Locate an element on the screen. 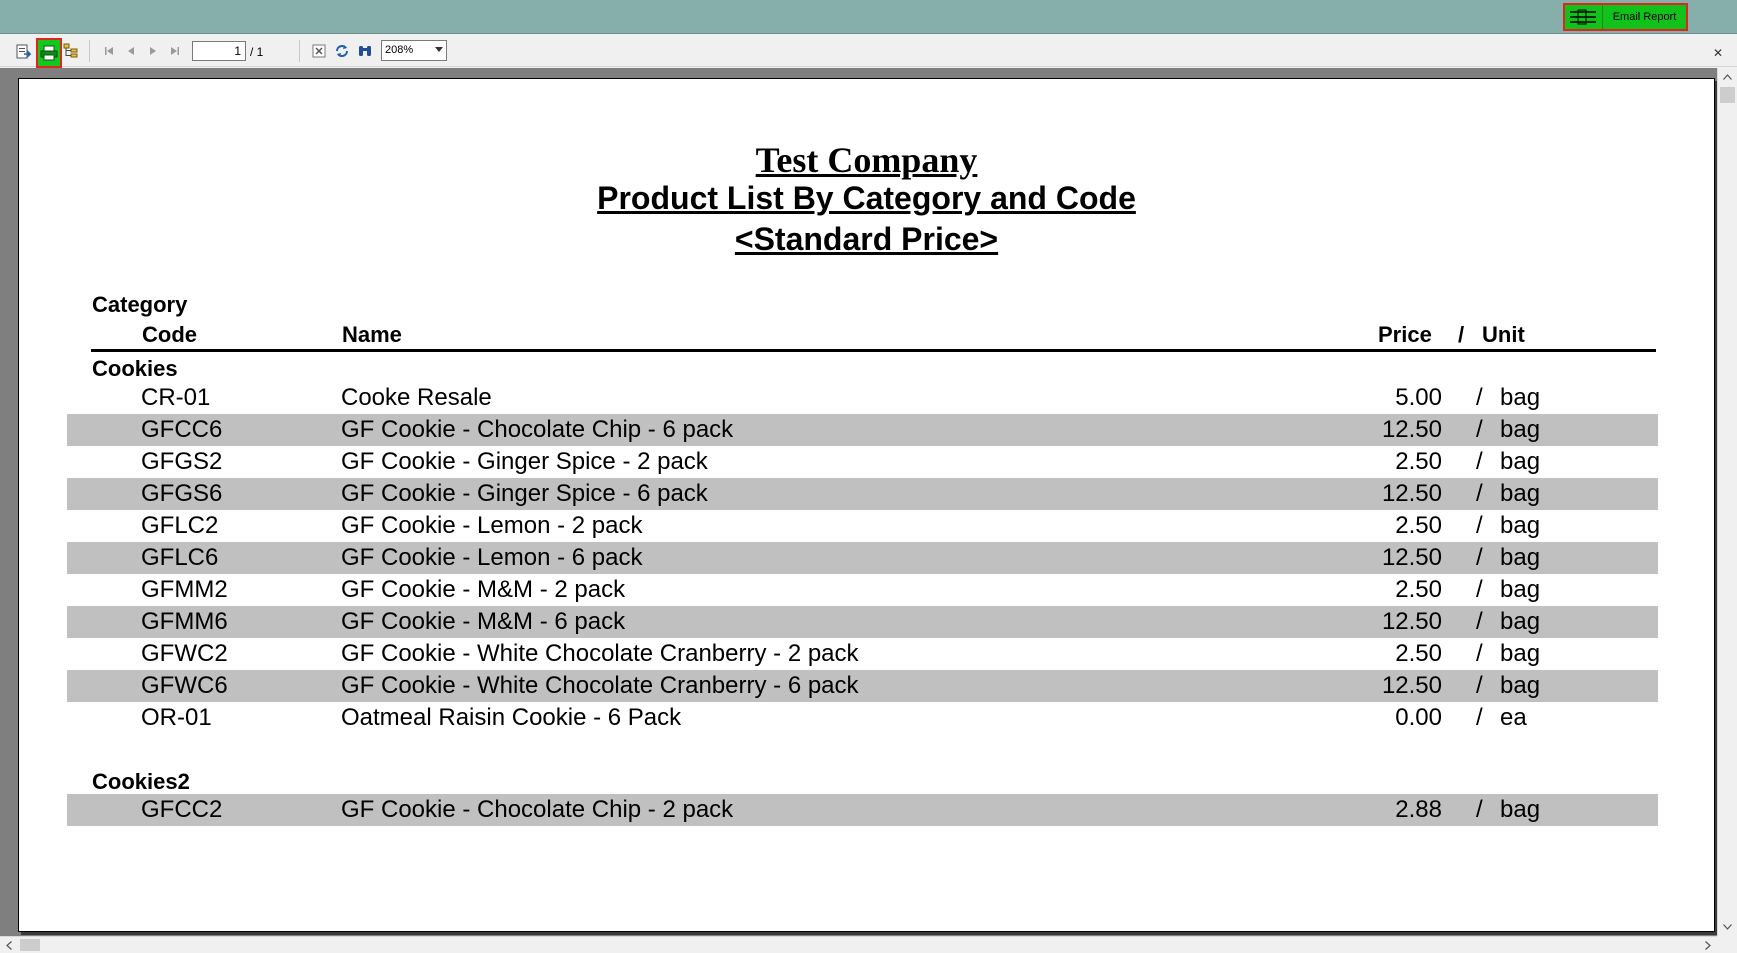 The image size is (1737, 953). row-code: GFGS6 is located at coordinates (182, 493).